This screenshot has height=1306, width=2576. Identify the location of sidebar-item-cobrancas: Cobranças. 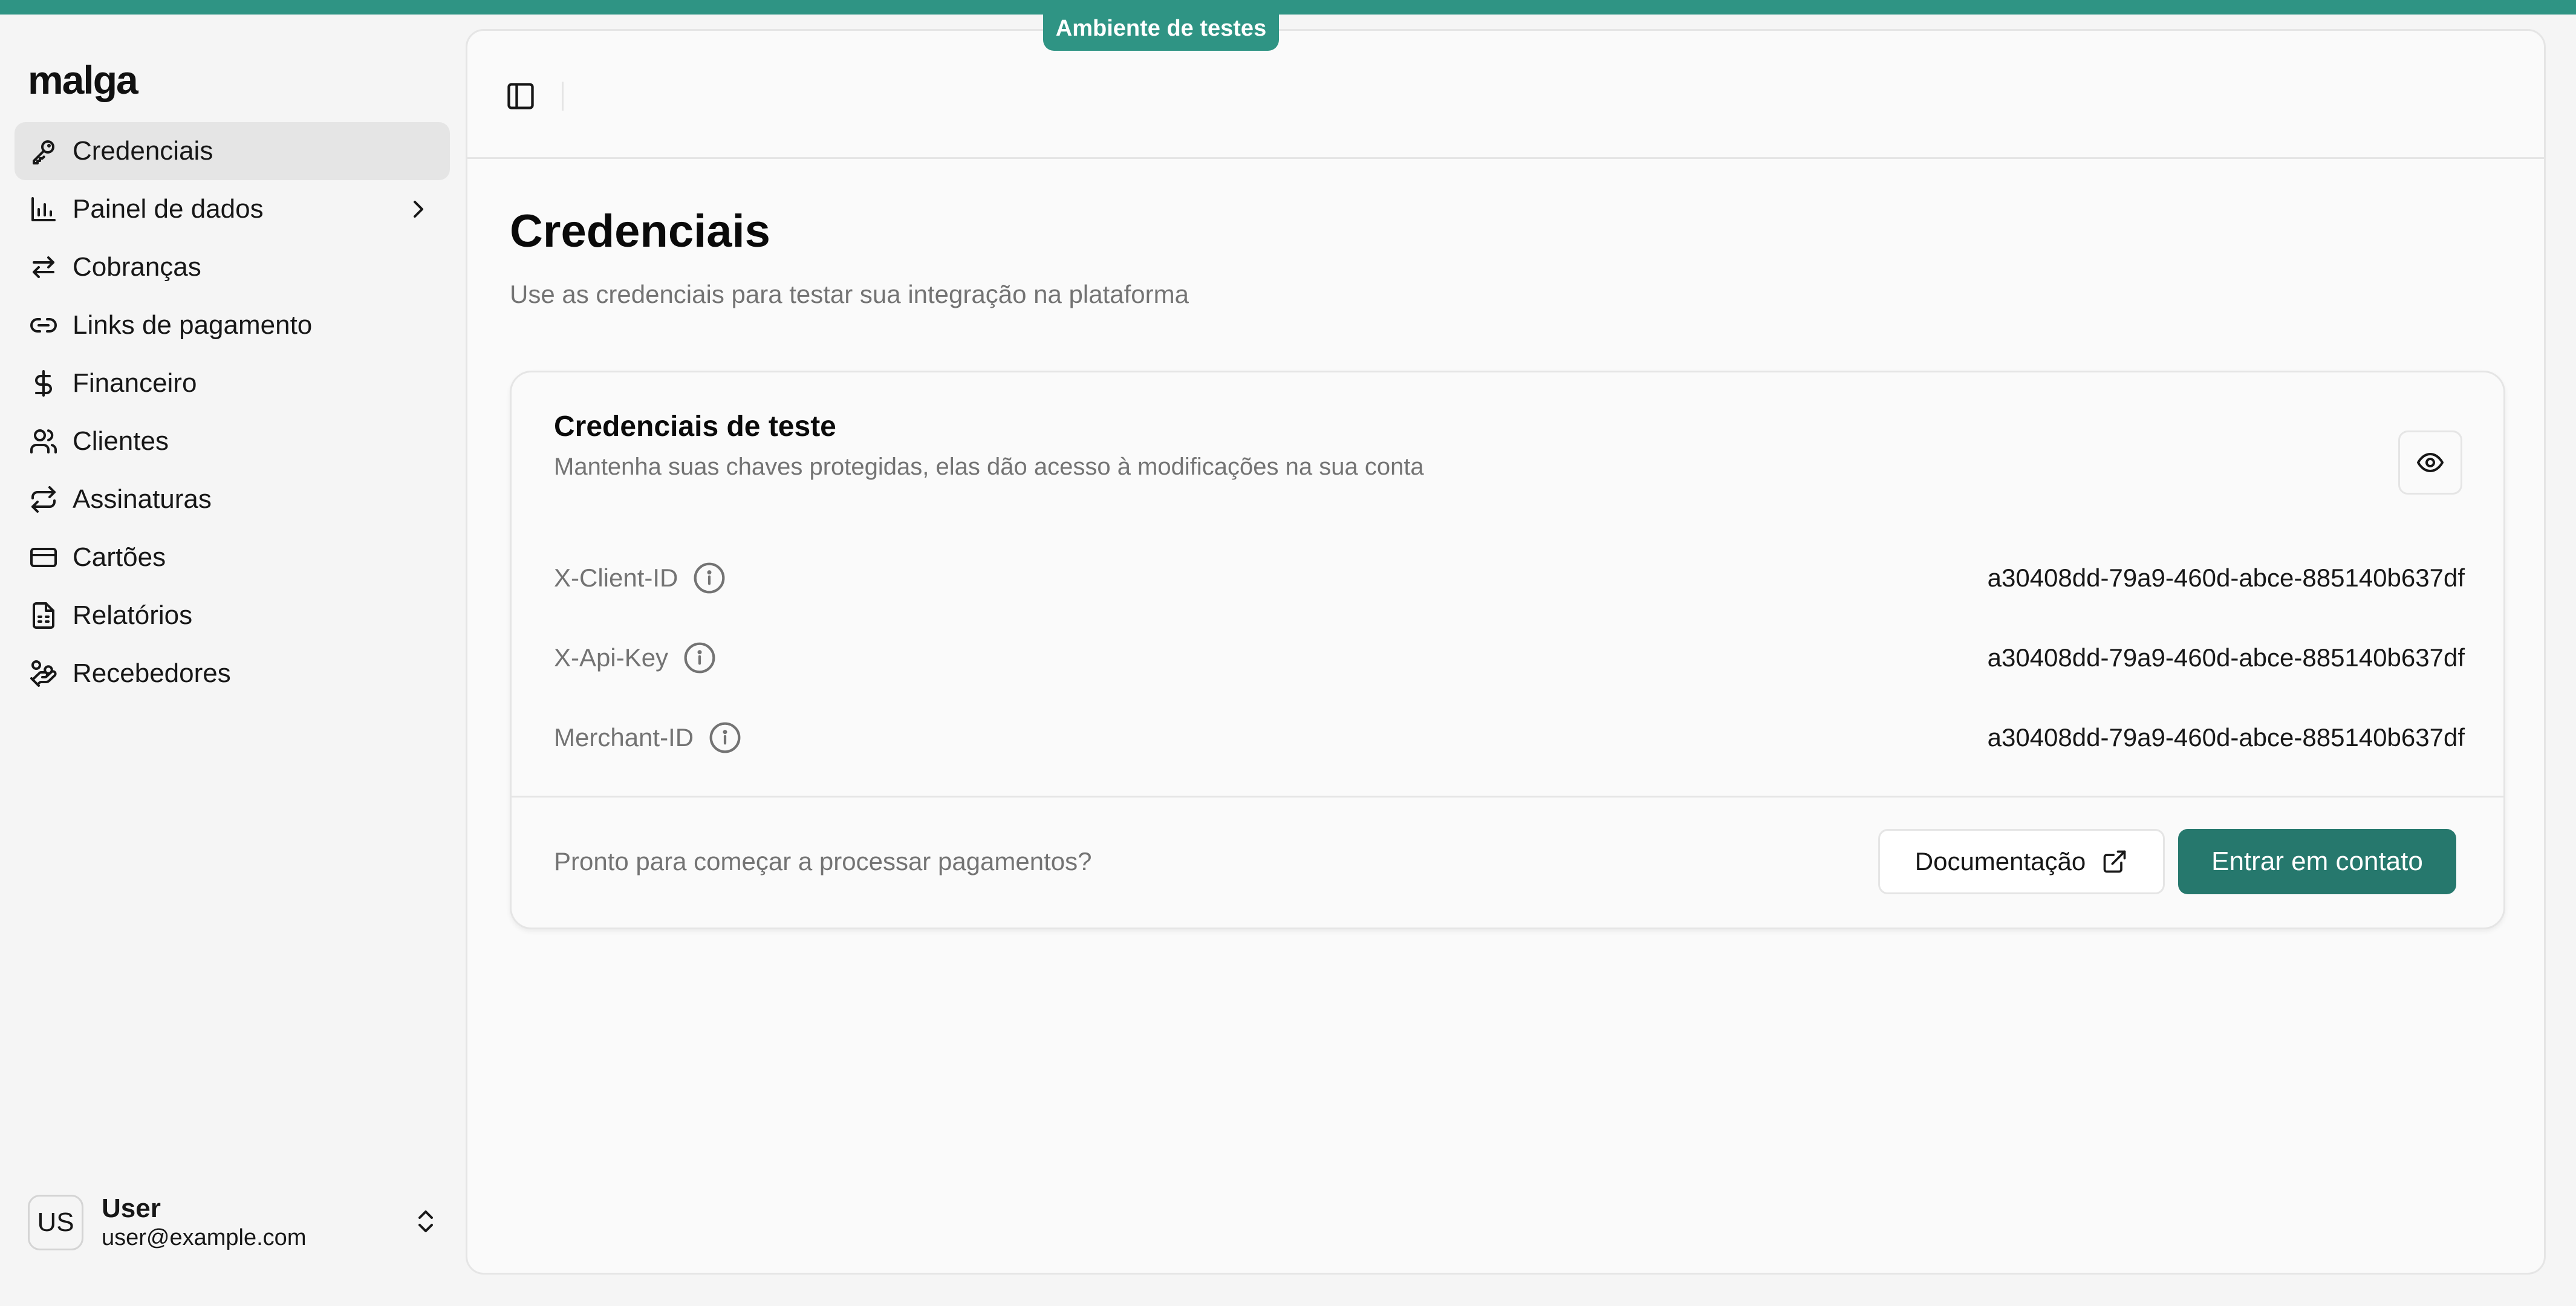
(232, 267).